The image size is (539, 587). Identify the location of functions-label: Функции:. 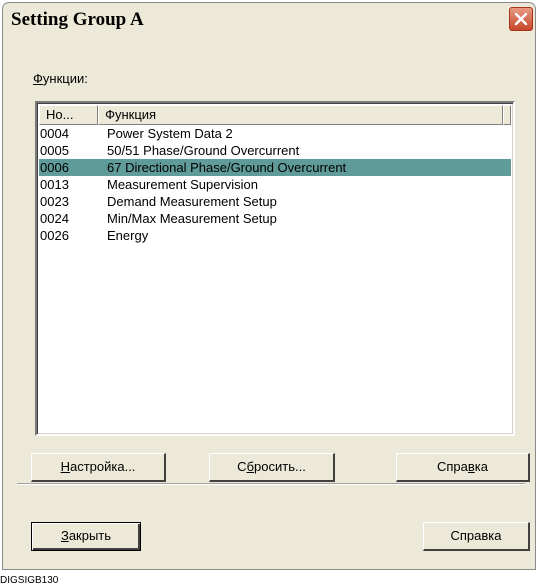
(60, 78).